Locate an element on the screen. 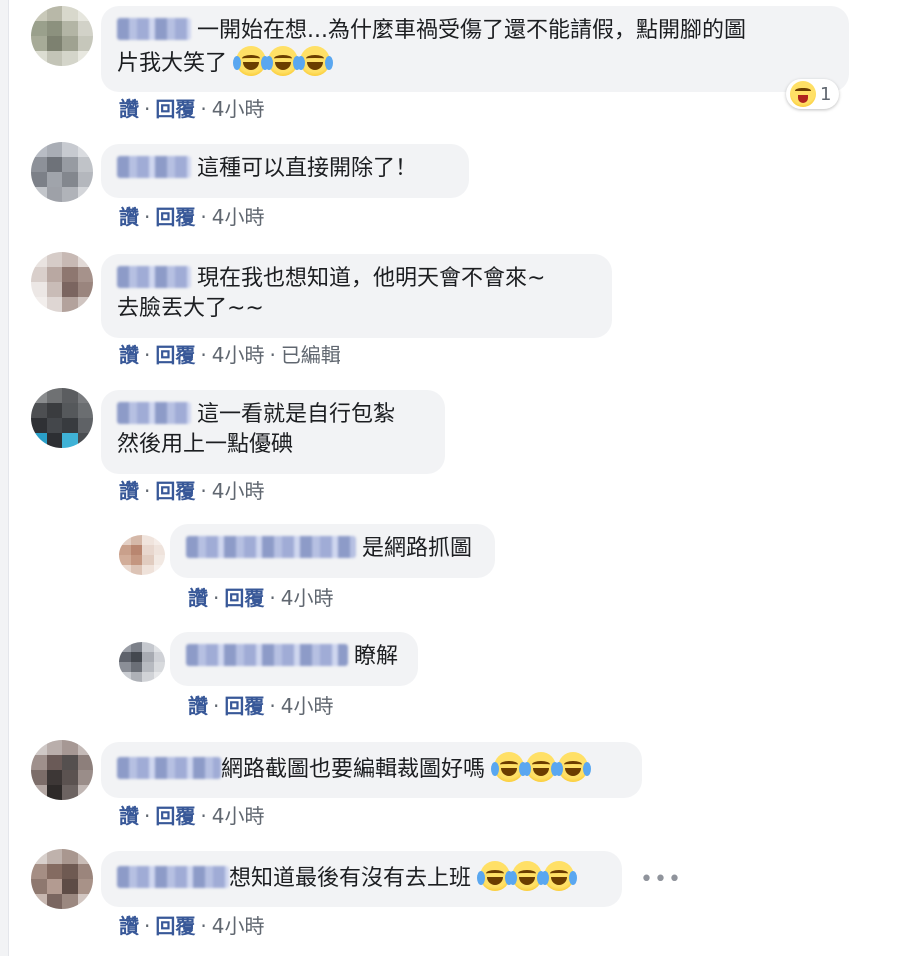  comment-actions: 讚 · 回覆 · 4小時 · 已編輯 is located at coordinates (230, 353).